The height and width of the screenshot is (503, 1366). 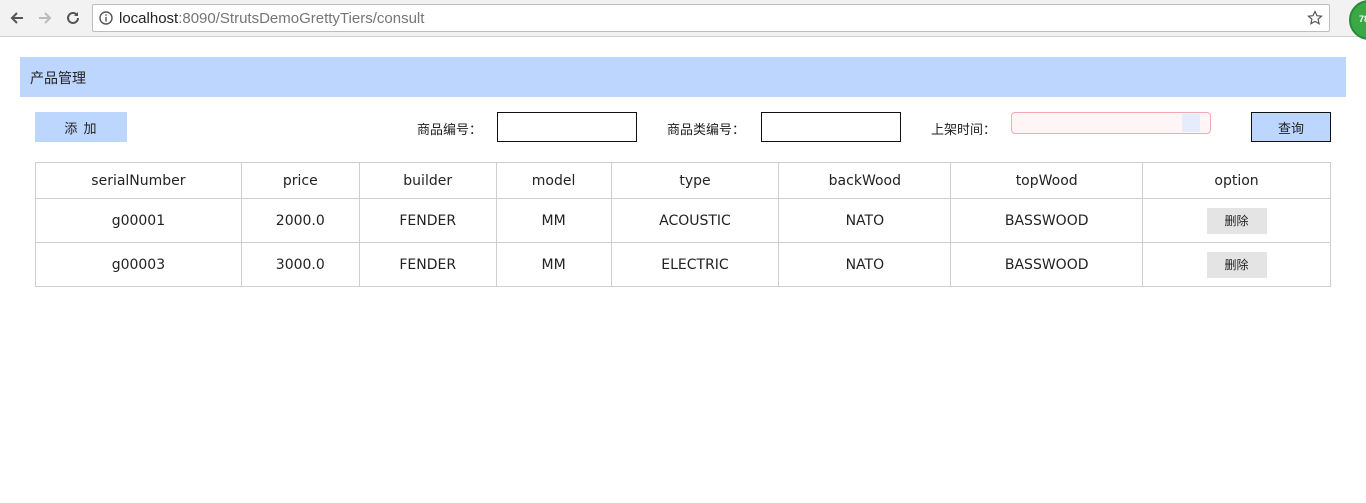 I want to click on extension-badge: 78, so click(x=1362, y=19).